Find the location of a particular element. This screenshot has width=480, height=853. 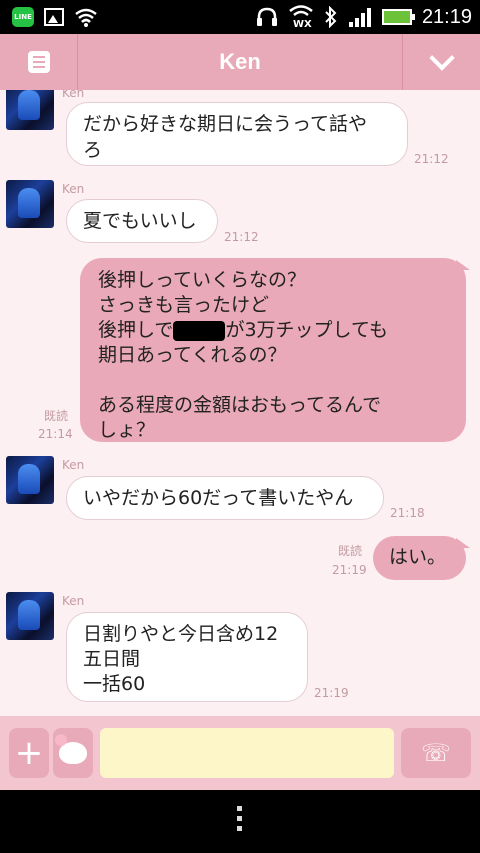

plus-icon: + is located at coordinates (29, 753).